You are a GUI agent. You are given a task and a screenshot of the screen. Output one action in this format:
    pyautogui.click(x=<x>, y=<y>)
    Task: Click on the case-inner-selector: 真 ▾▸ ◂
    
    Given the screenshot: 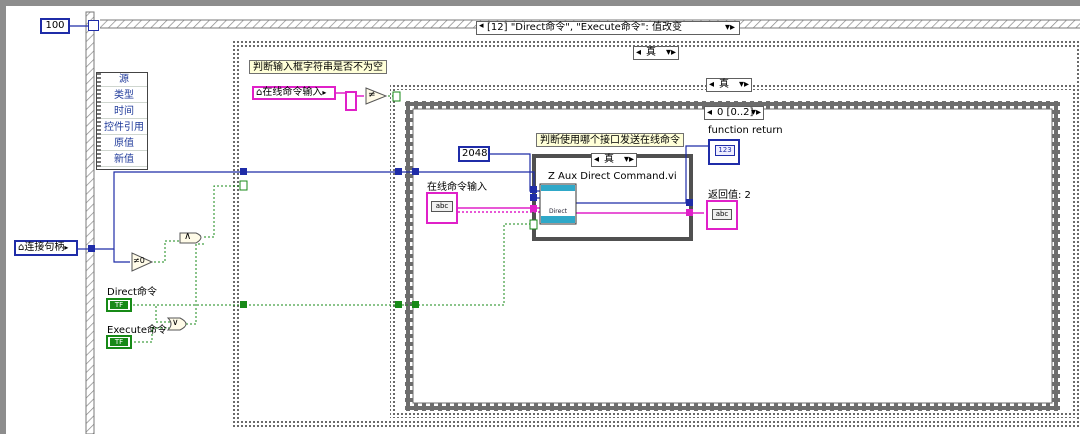 What is the action you would take?
    pyautogui.click(x=614, y=160)
    